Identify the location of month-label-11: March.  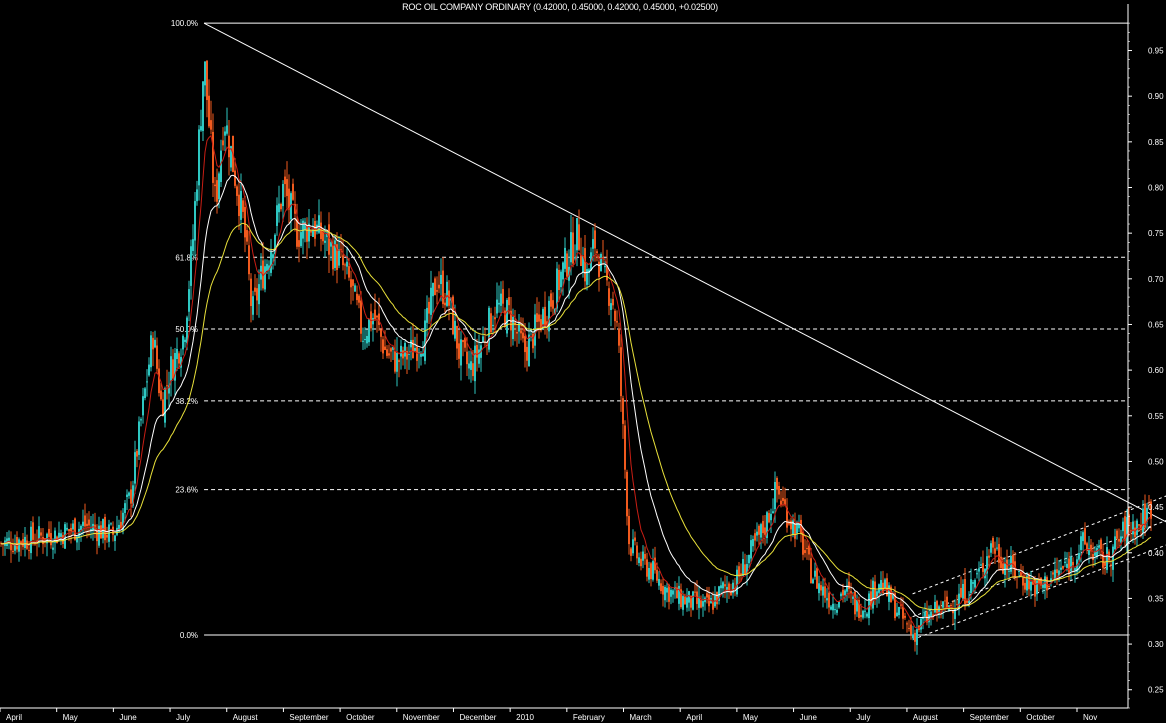
(641, 717).